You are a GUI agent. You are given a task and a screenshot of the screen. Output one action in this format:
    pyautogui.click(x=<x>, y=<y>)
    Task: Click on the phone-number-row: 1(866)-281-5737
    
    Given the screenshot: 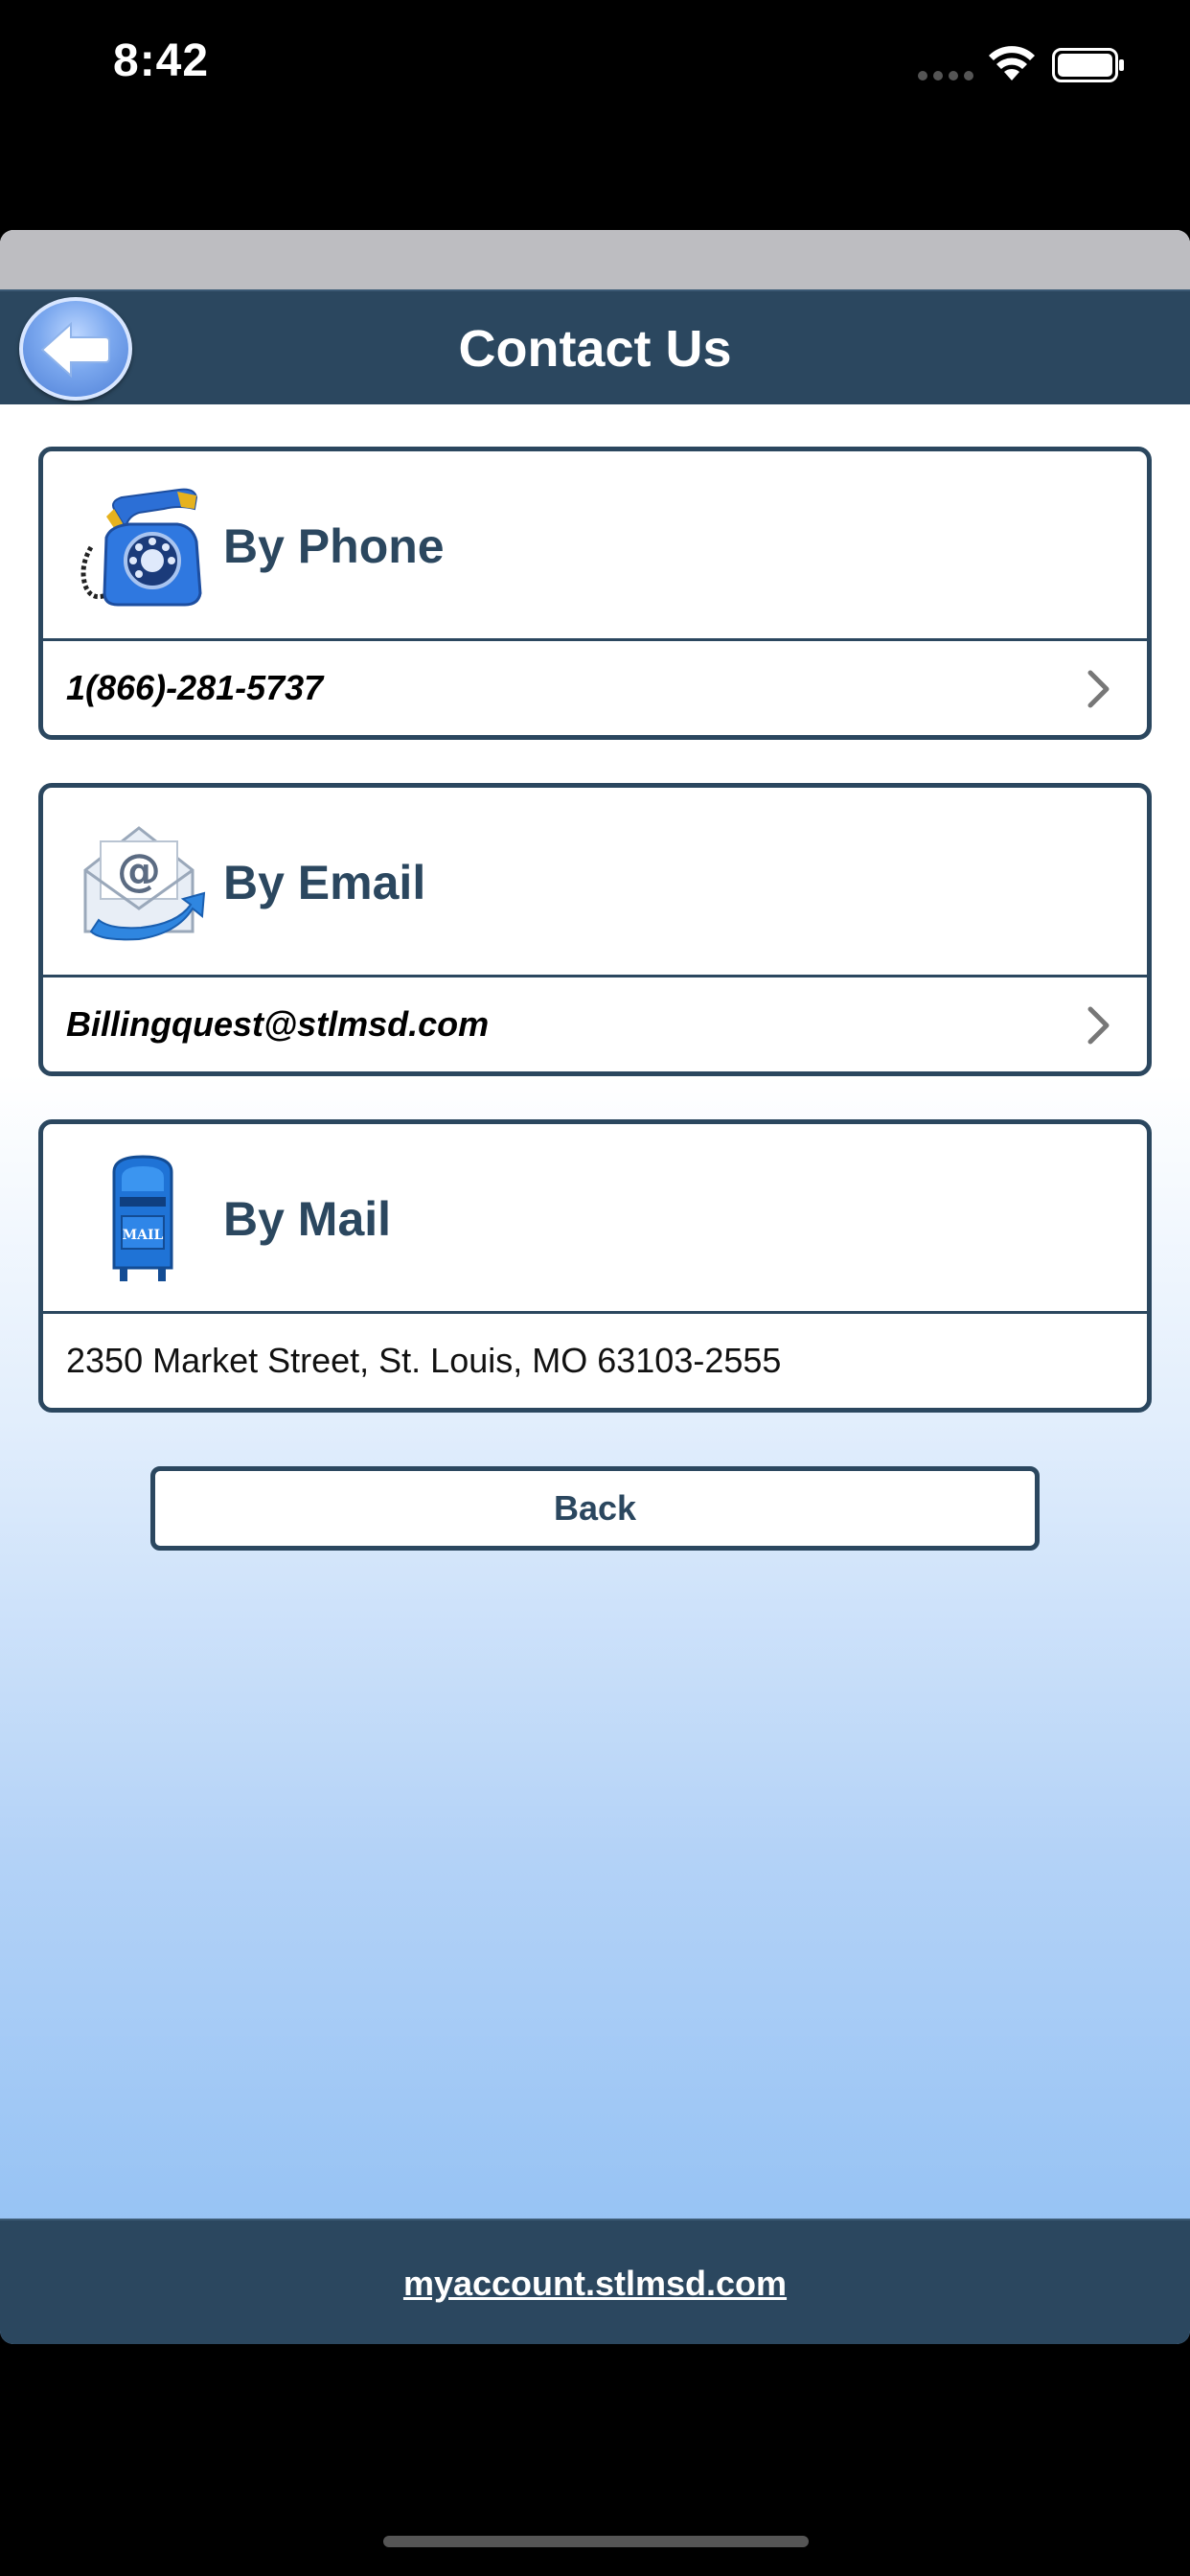 What is the action you would take?
    pyautogui.click(x=595, y=688)
    